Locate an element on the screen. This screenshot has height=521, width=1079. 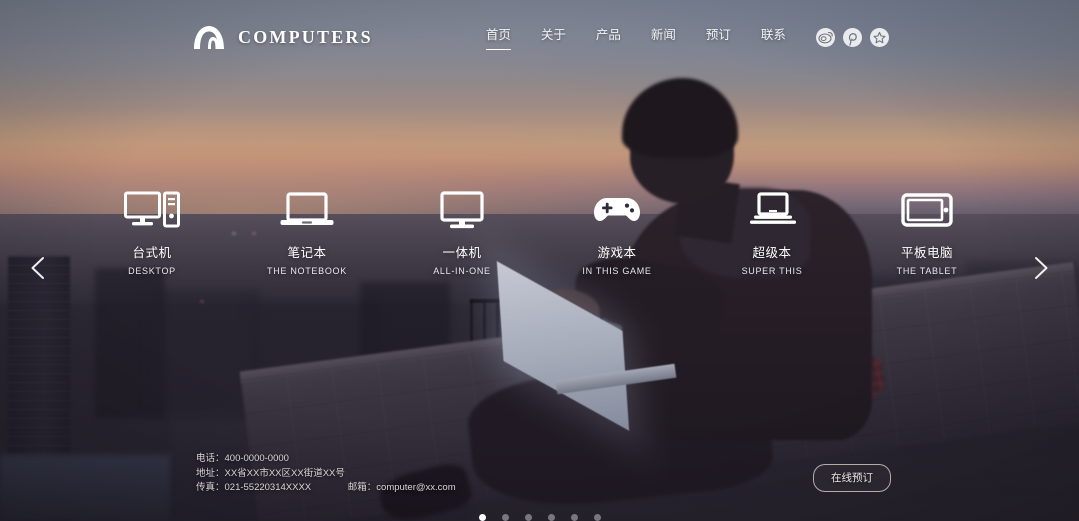
product-name-en: DESKTOP is located at coordinates (152, 271).